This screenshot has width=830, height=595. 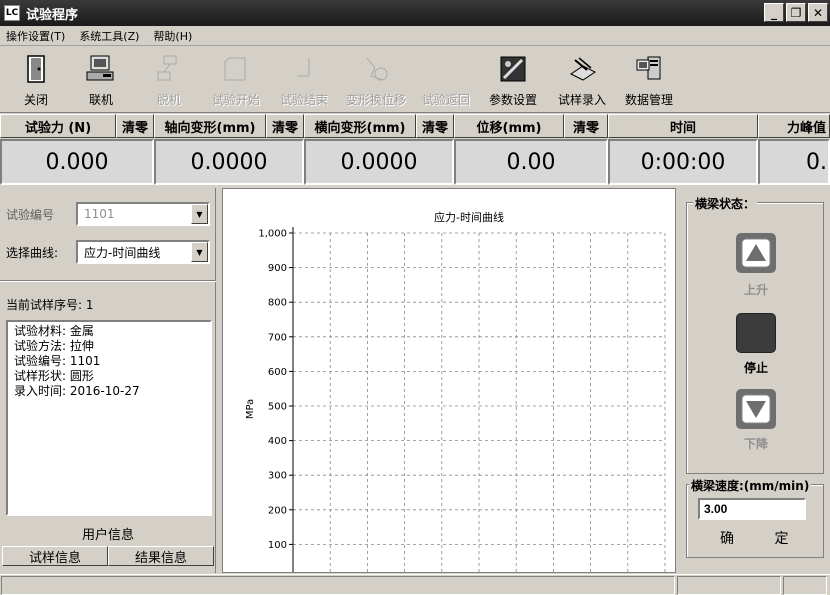 I want to click on entry-icon, so click(x=582, y=69).